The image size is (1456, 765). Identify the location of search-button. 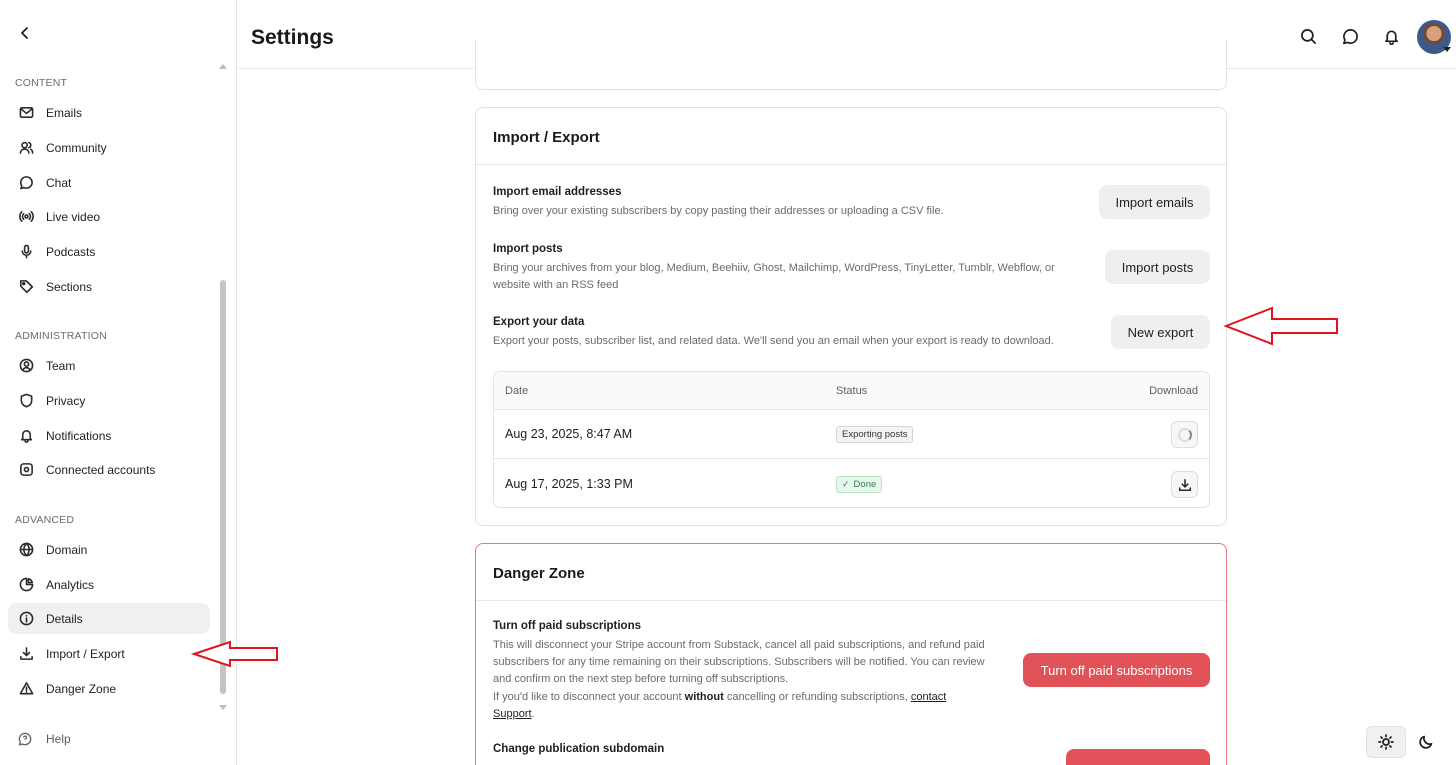
(1308, 36).